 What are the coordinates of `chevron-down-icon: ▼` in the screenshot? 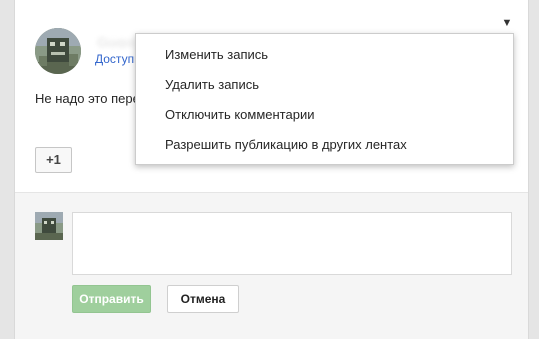 It's located at (507, 23).